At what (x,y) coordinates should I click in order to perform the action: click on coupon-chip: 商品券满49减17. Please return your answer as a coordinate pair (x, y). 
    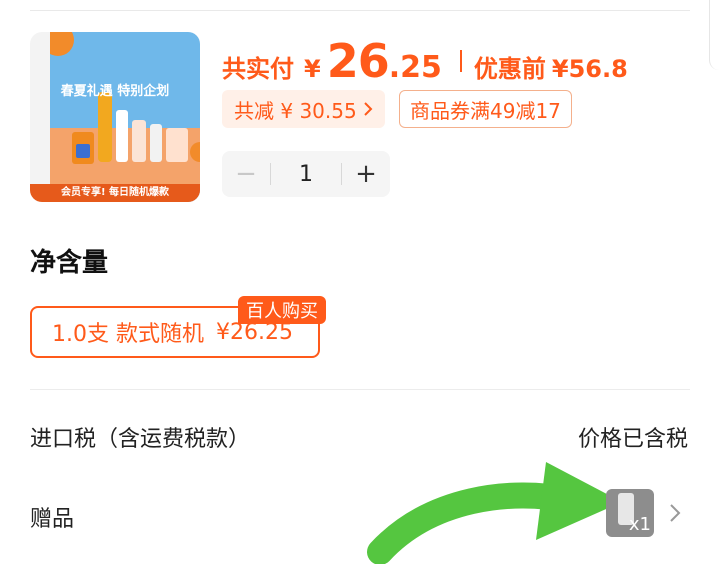
    Looking at the image, I should click on (485, 109).